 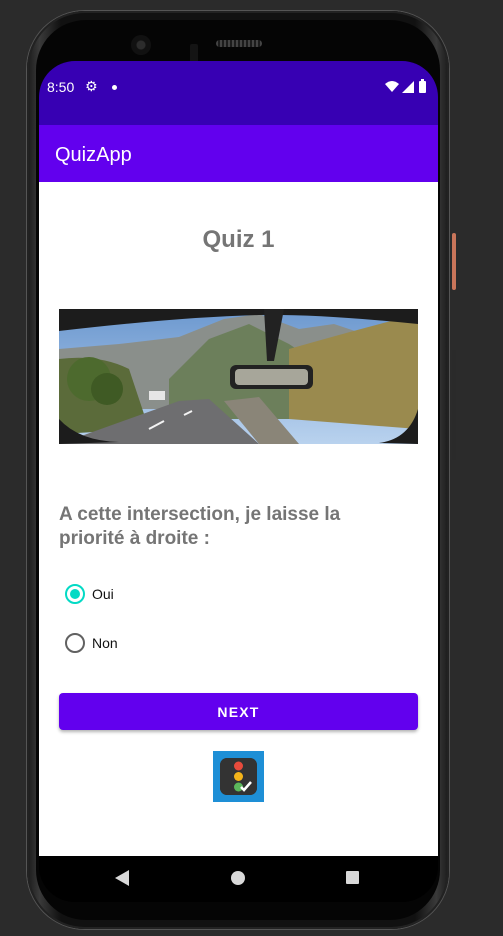 What do you see at coordinates (105, 643) in the screenshot?
I see `option-label: Non` at bounding box center [105, 643].